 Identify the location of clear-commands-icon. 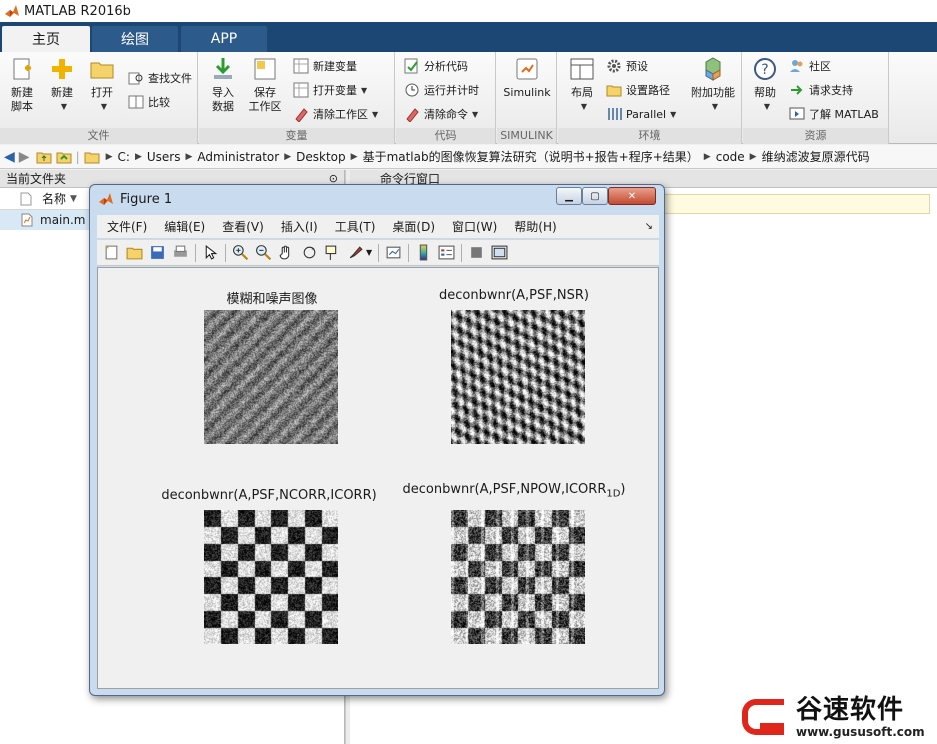
(412, 115).